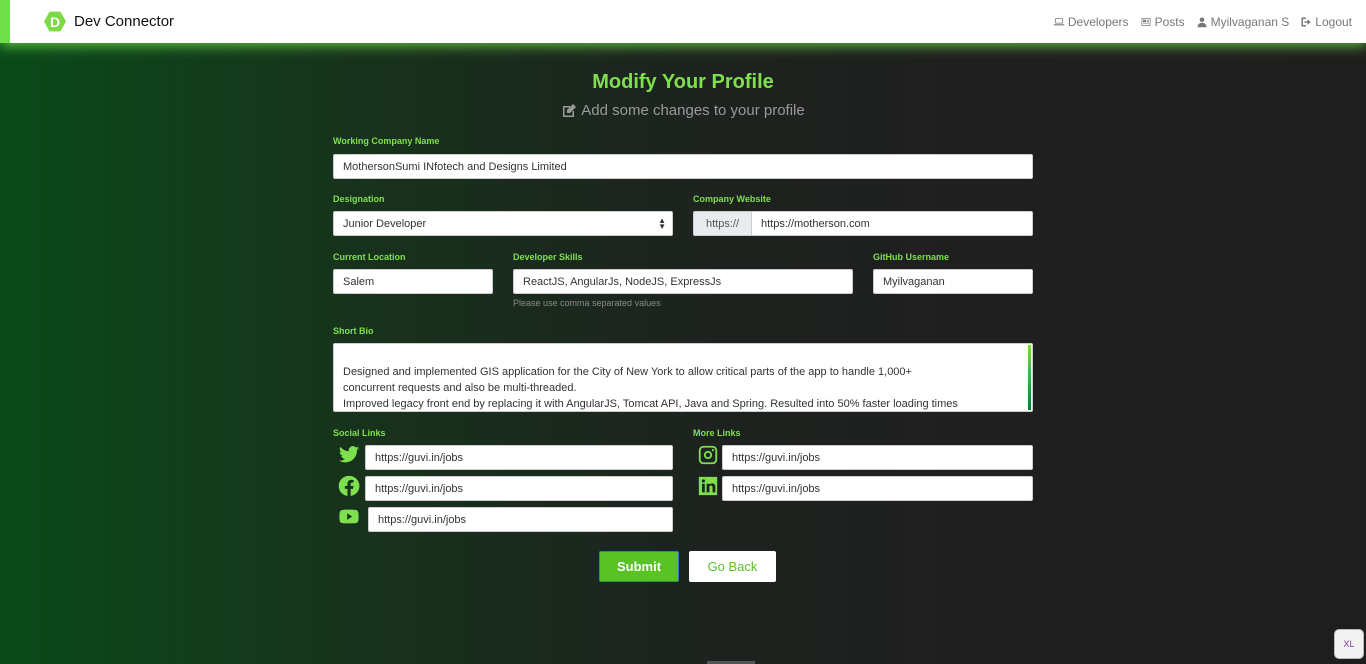 This screenshot has height=664, width=1366. I want to click on github-input: Myilvaganan, so click(953, 281).